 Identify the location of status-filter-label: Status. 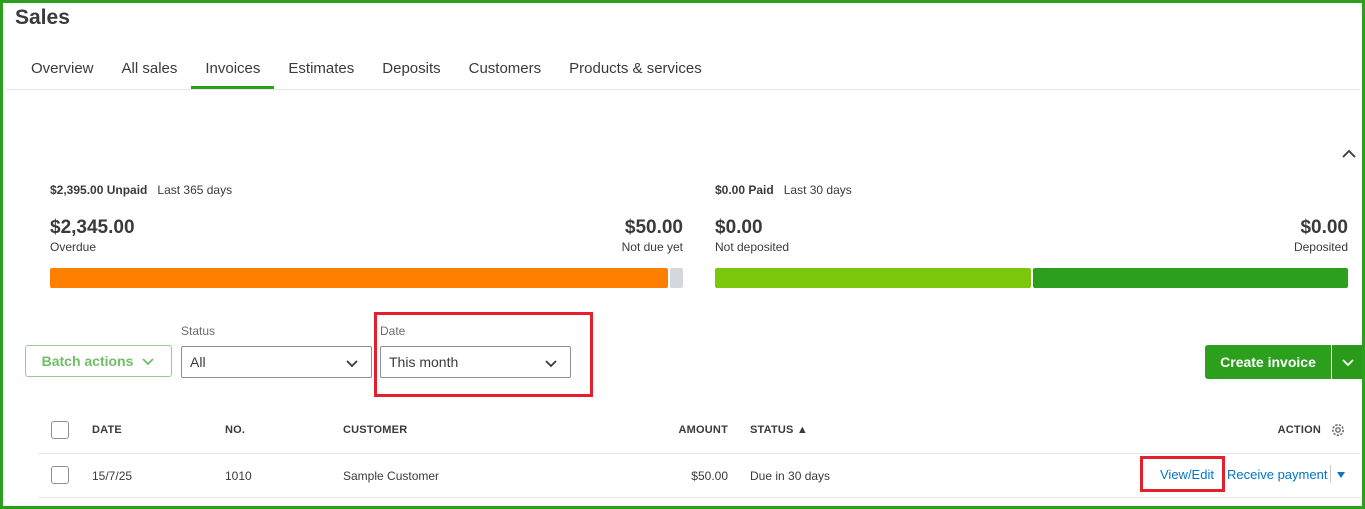
(198, 331).